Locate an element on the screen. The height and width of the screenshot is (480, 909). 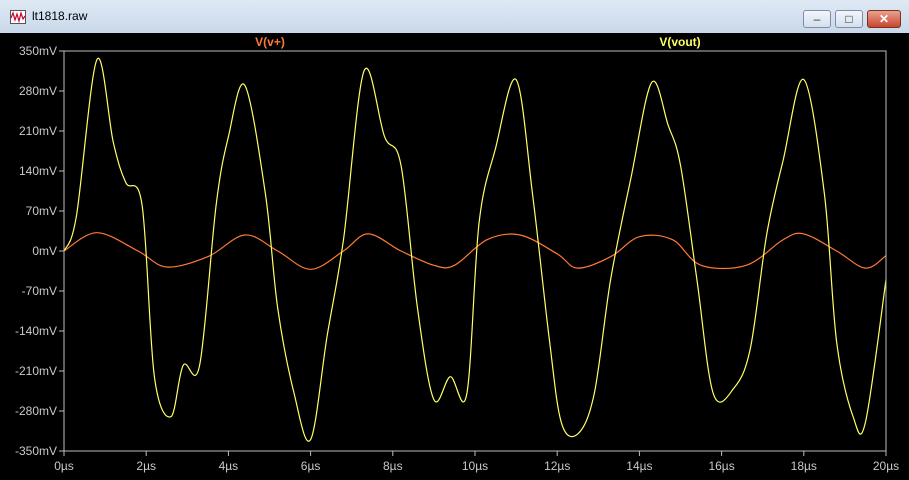
x-tick-label: 2µs is located at coordinates (146, 466).